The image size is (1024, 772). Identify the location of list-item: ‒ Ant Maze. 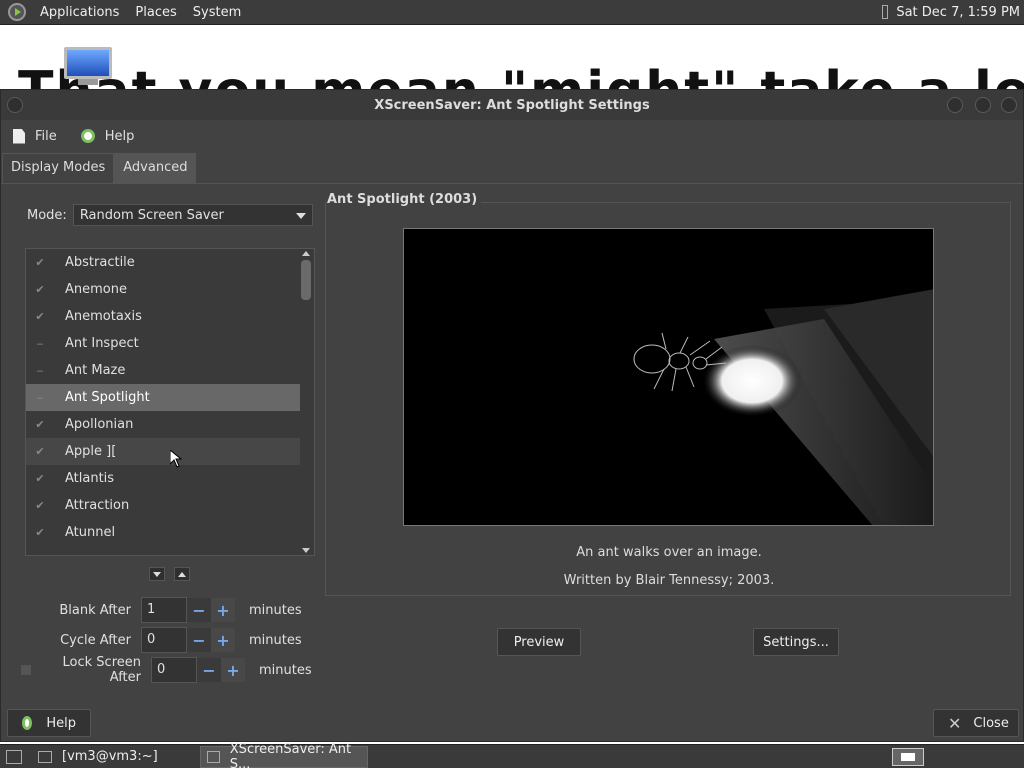
(163, 370).